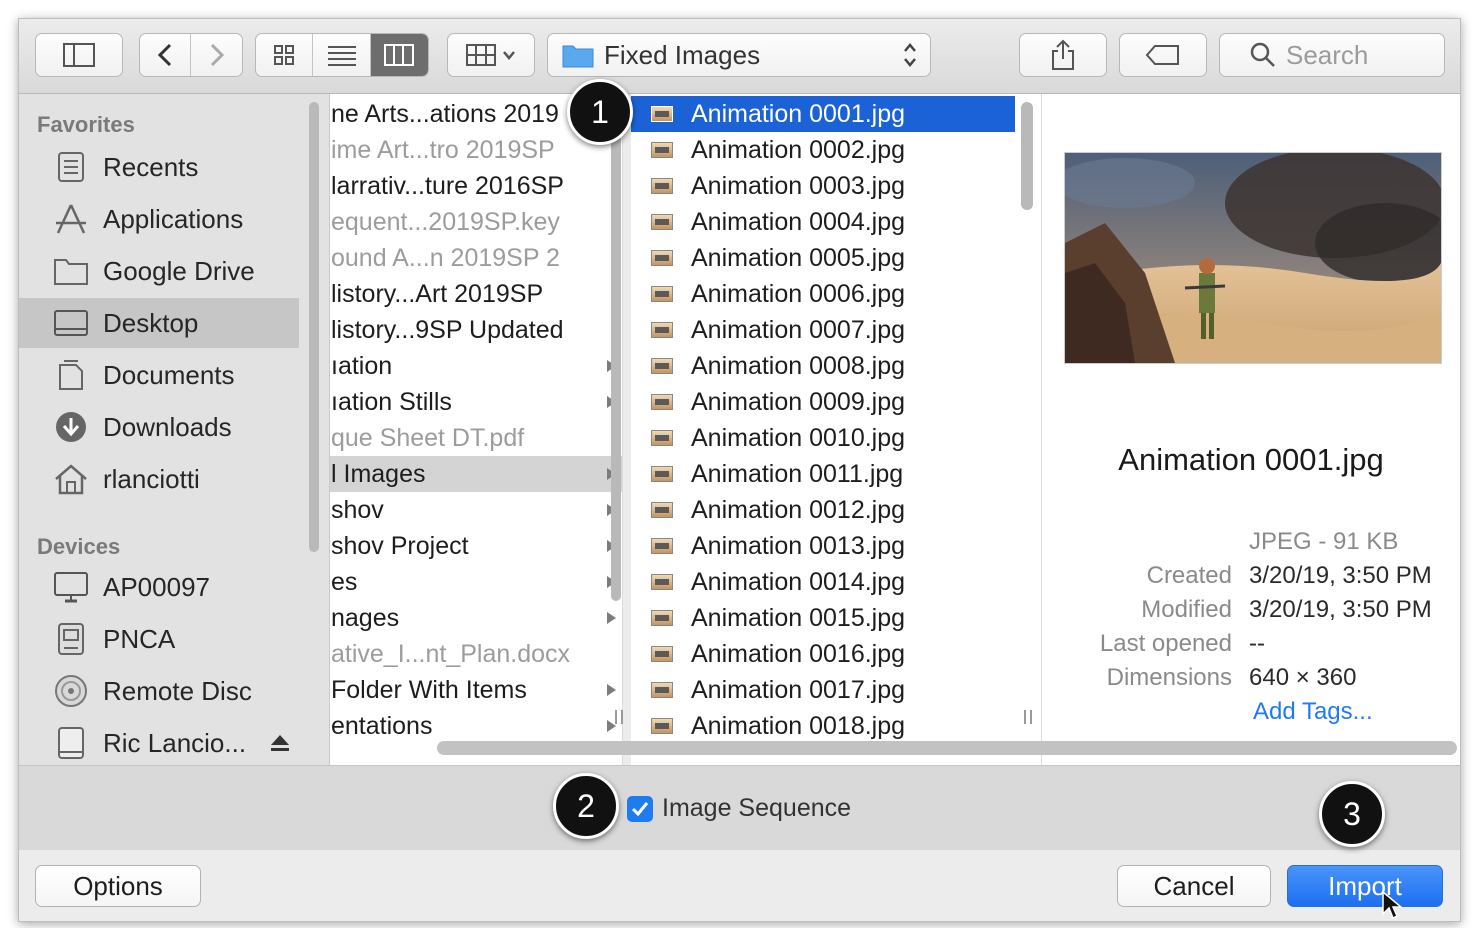 Image resolution: width=1477 pixels, height=928 pixels. What do you see at coordinates (173, 218) in the screenshot?
I see `sidebar-item-label: Applications` at bounding box center [173, 218].